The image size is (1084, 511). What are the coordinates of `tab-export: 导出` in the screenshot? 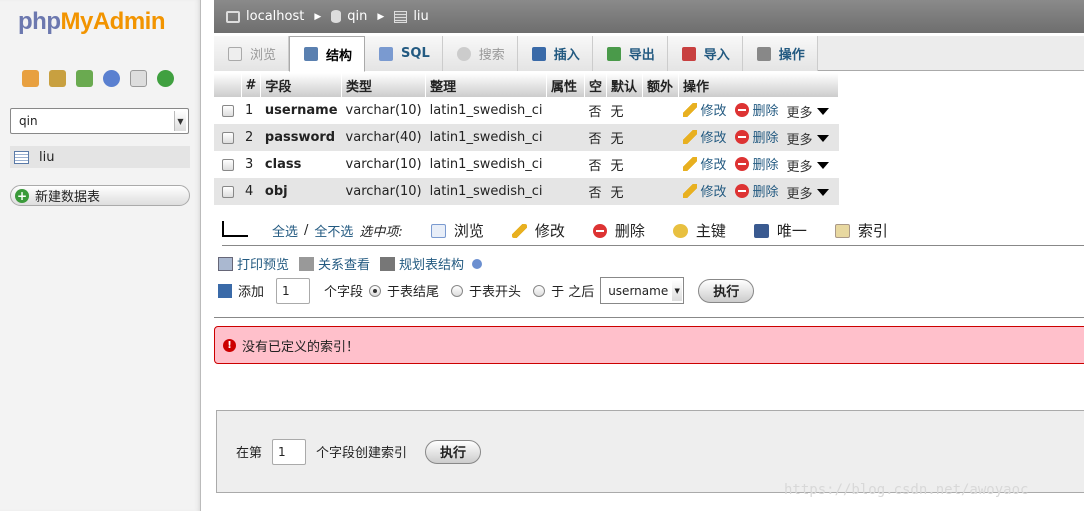 It's located at (630, 53).